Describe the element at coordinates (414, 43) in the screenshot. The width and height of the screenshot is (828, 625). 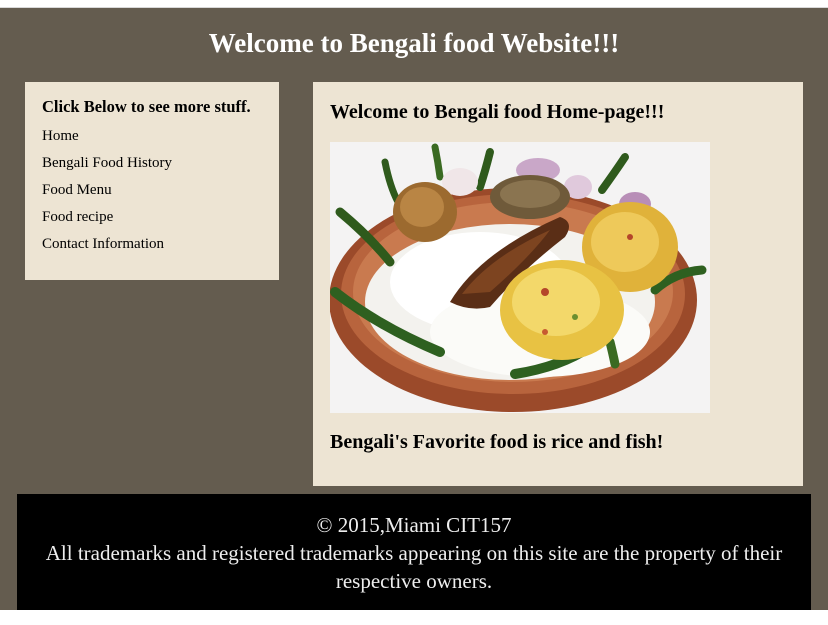
I see `site-title: Welcome to Bengali food Website!!!` at that location.